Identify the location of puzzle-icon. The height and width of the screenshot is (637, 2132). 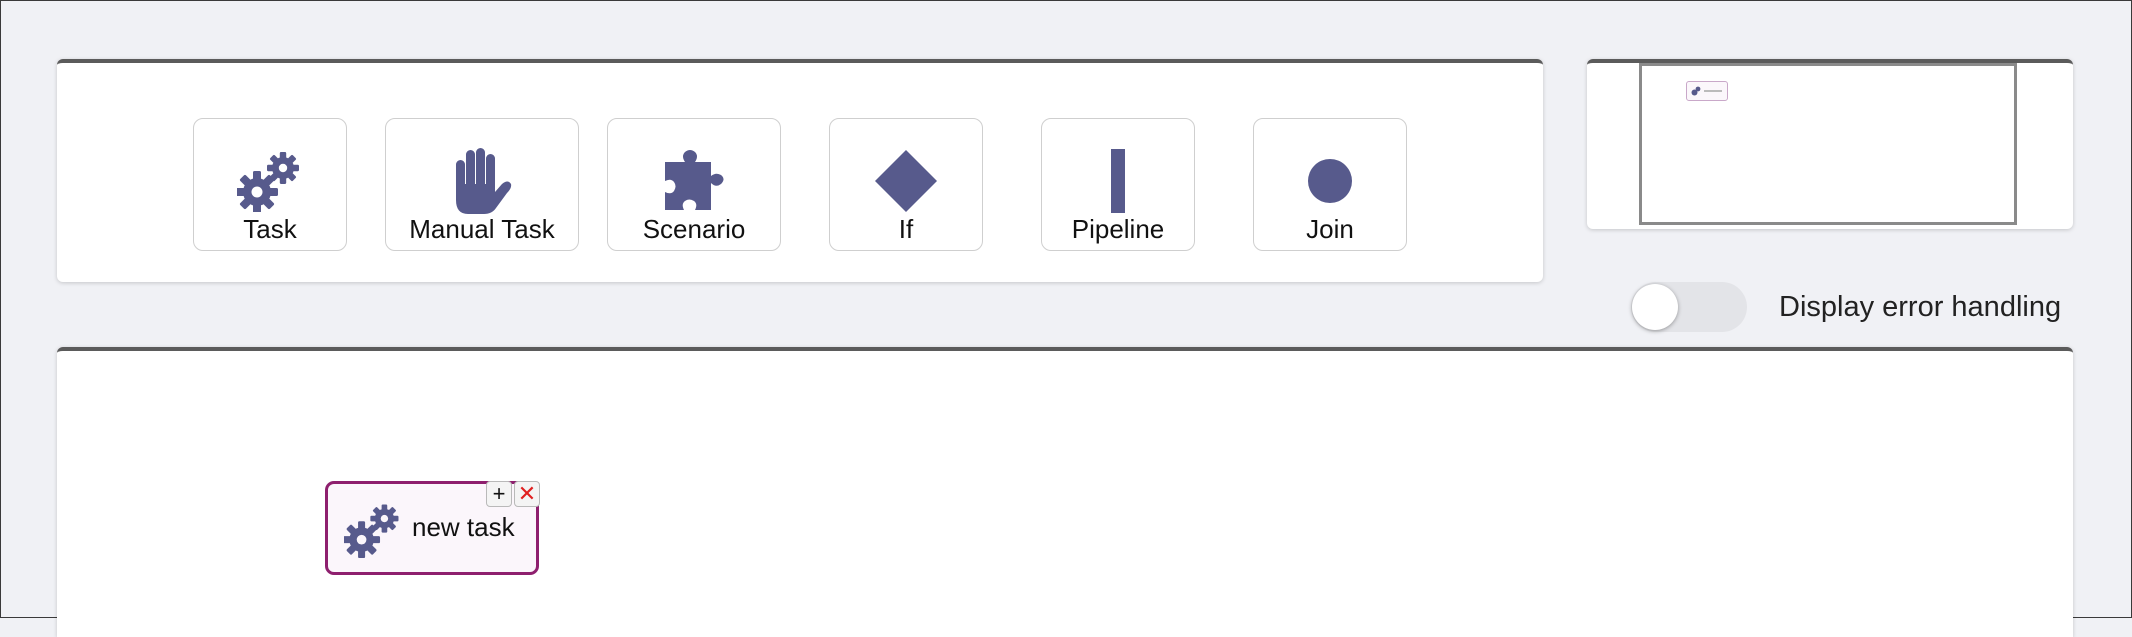
(694, 181).